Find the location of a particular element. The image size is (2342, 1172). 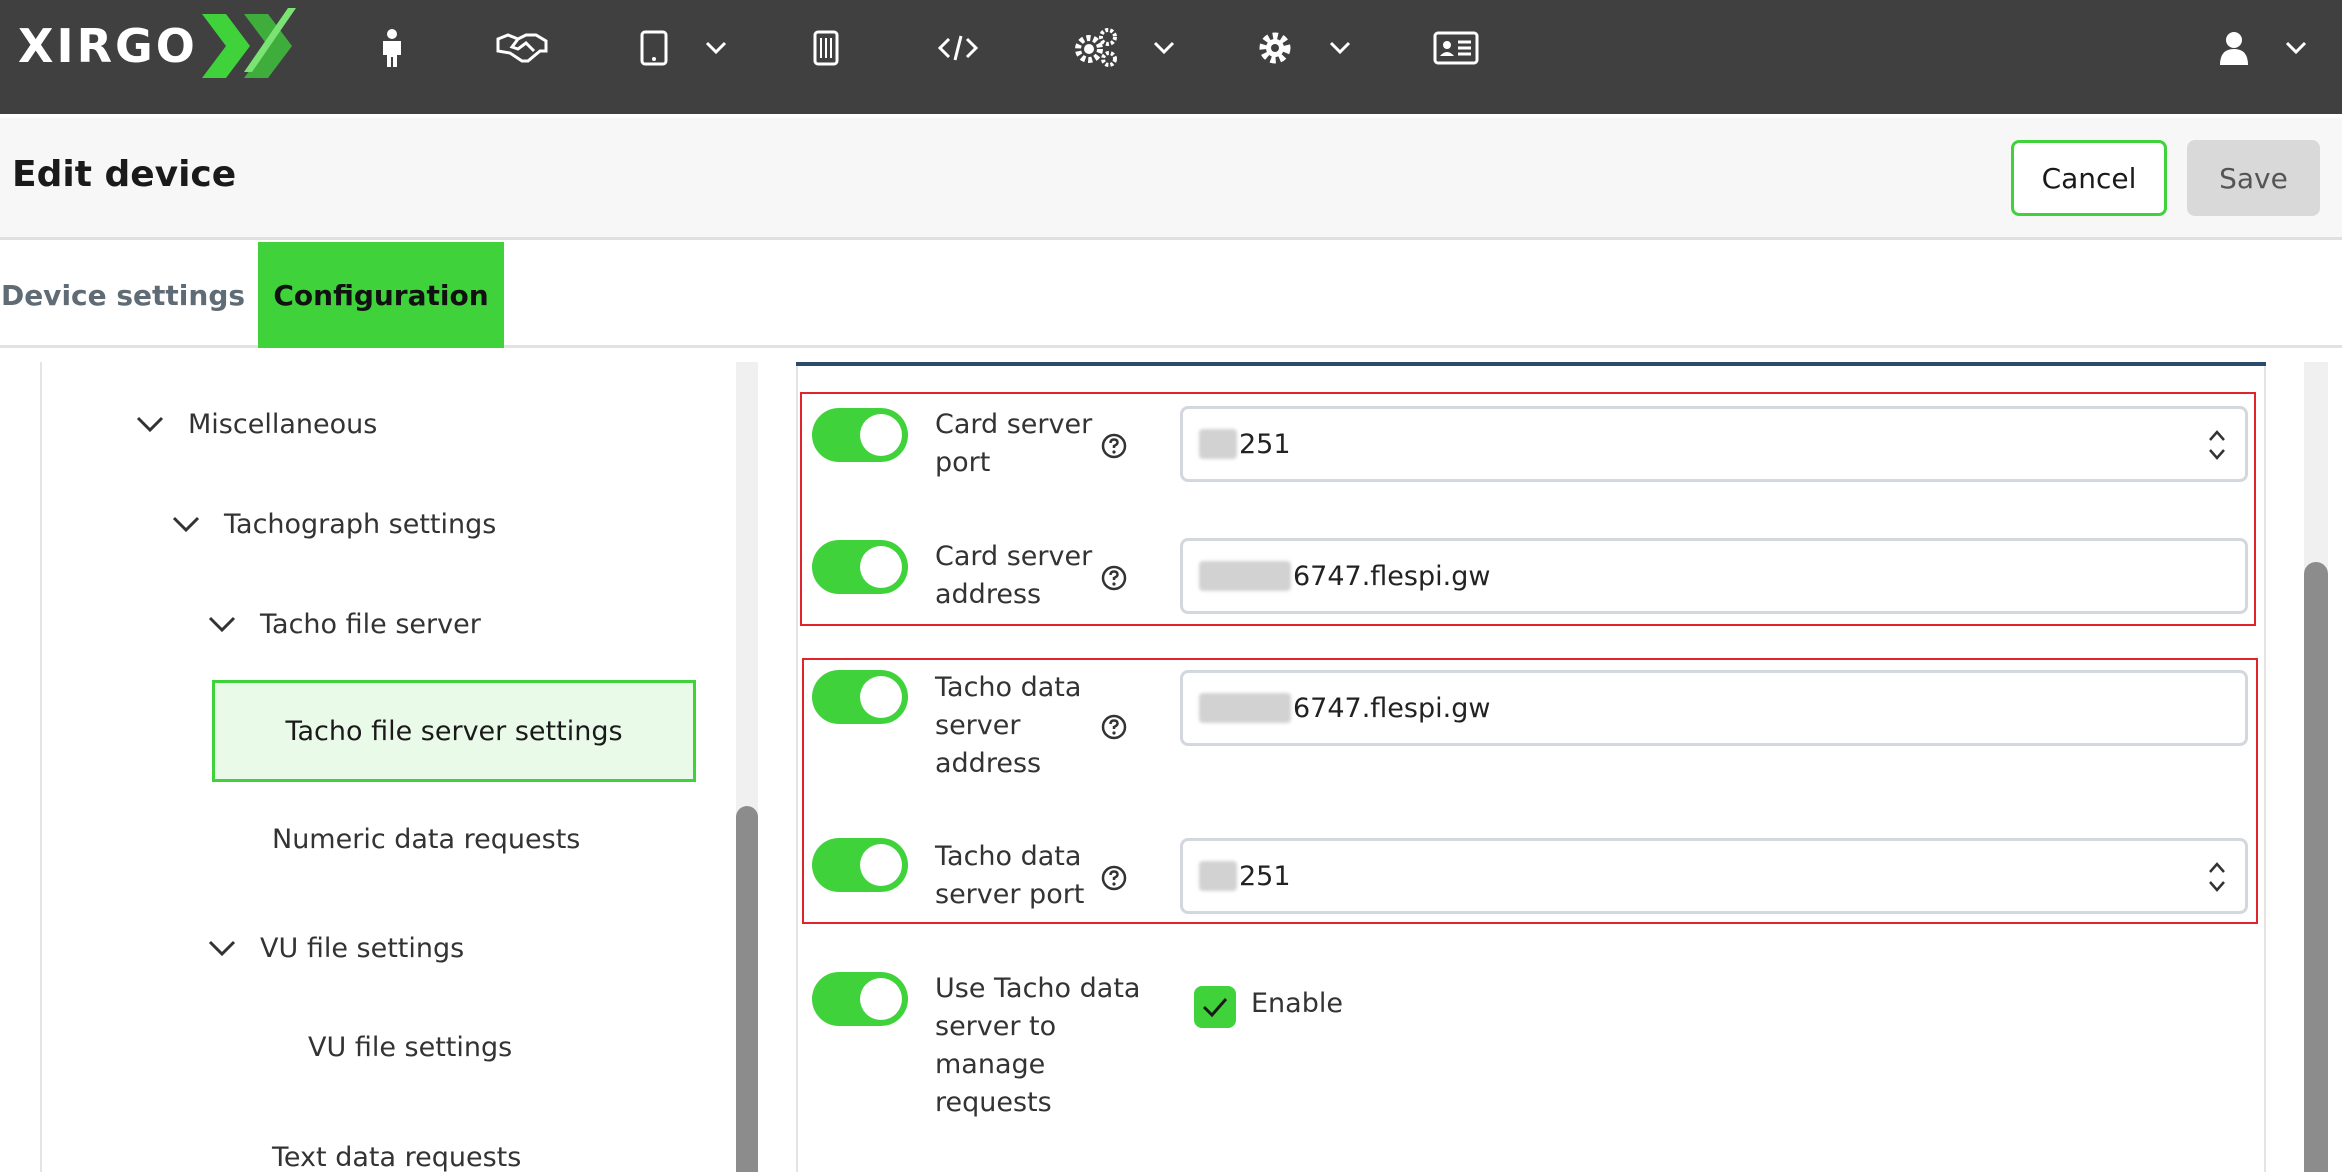

tree-item-label: Miscellaneous is located at coordinates (283, 424).